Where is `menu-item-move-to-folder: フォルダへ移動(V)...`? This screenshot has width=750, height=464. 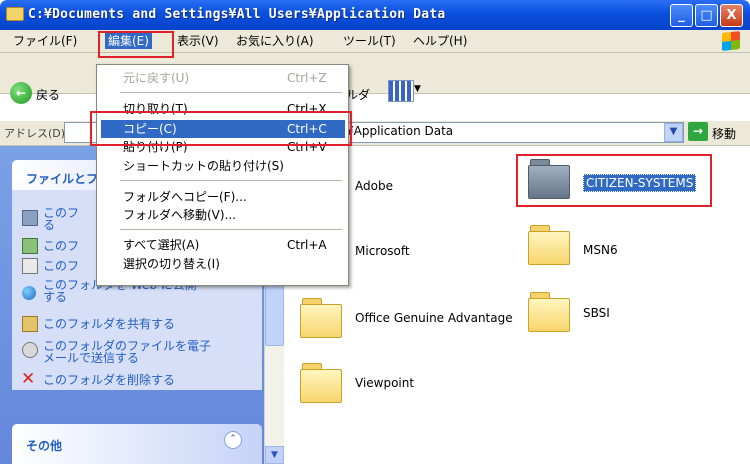 menu-item-move-to-folder: フォルダへ移動(V)... is located at coordinates (223, 215).